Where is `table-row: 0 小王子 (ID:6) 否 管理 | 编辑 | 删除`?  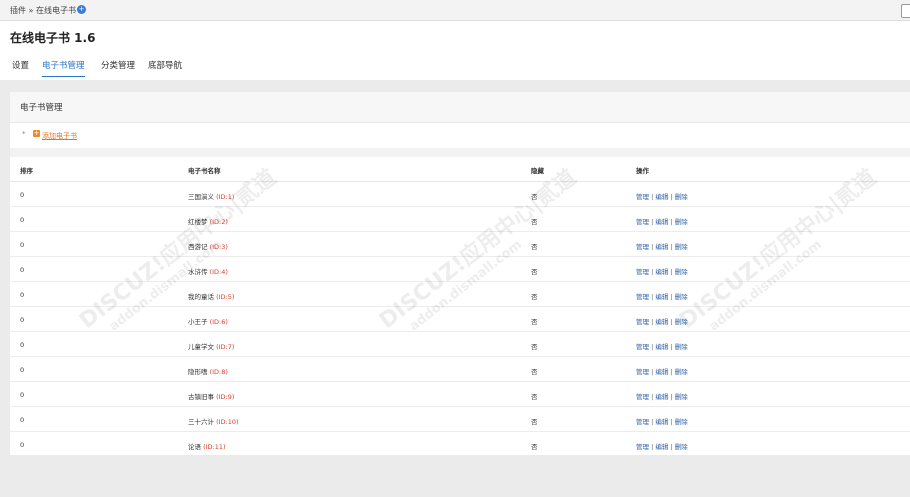 table-row: 0 小王子 (ID:6) 否 管理 | 编辑 | 删除 is located at coordinates (460, 319).